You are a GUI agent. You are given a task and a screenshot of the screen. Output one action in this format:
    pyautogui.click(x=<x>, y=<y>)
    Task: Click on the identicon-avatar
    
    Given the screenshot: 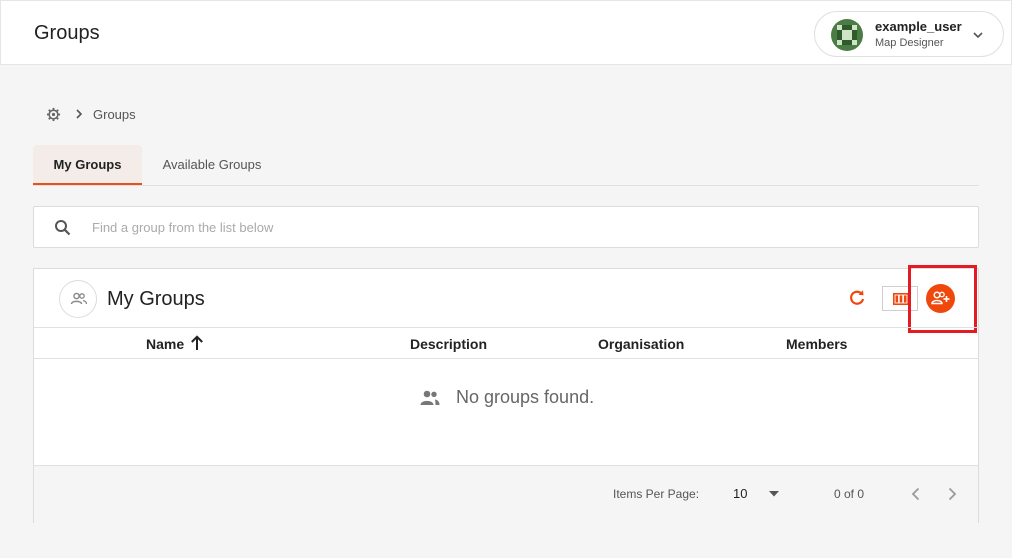 What is the action you would take?
    pyautogui.click(x=847, y=35)
    